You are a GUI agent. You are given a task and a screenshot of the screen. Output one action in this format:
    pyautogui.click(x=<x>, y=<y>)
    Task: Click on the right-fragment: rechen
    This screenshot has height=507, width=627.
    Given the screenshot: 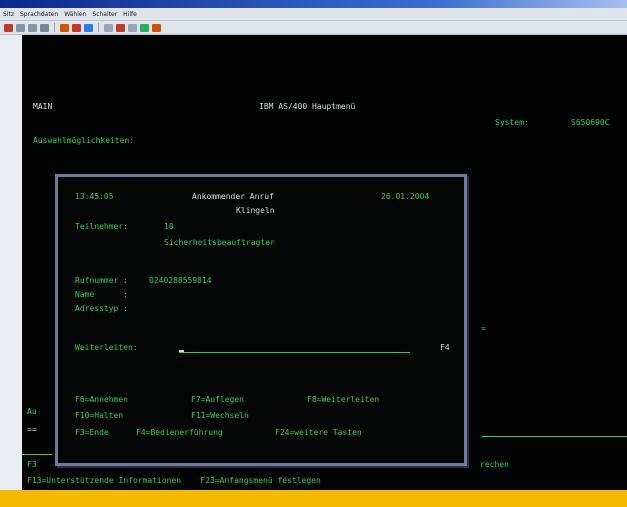 What is the action you would take?
    pyautogui.click(x=494, y=464)
    